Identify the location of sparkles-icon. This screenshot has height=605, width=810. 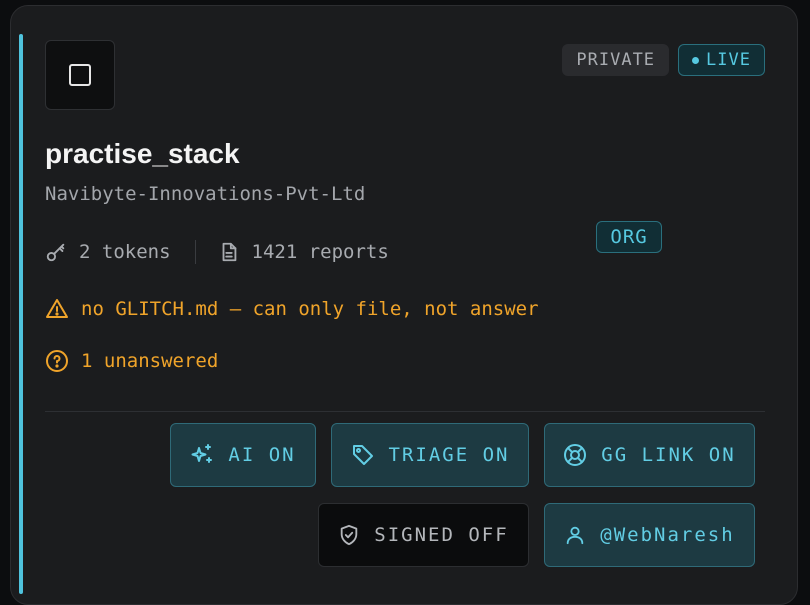
(202, 453).